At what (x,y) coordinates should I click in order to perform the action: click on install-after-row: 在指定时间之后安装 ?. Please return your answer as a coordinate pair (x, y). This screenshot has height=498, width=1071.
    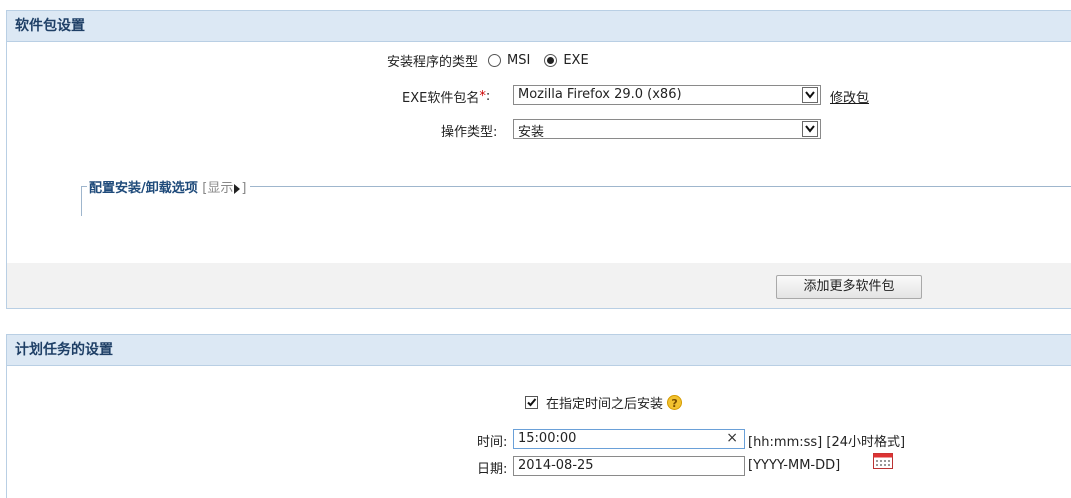
    Looking at the image, I should click on (604, 402).